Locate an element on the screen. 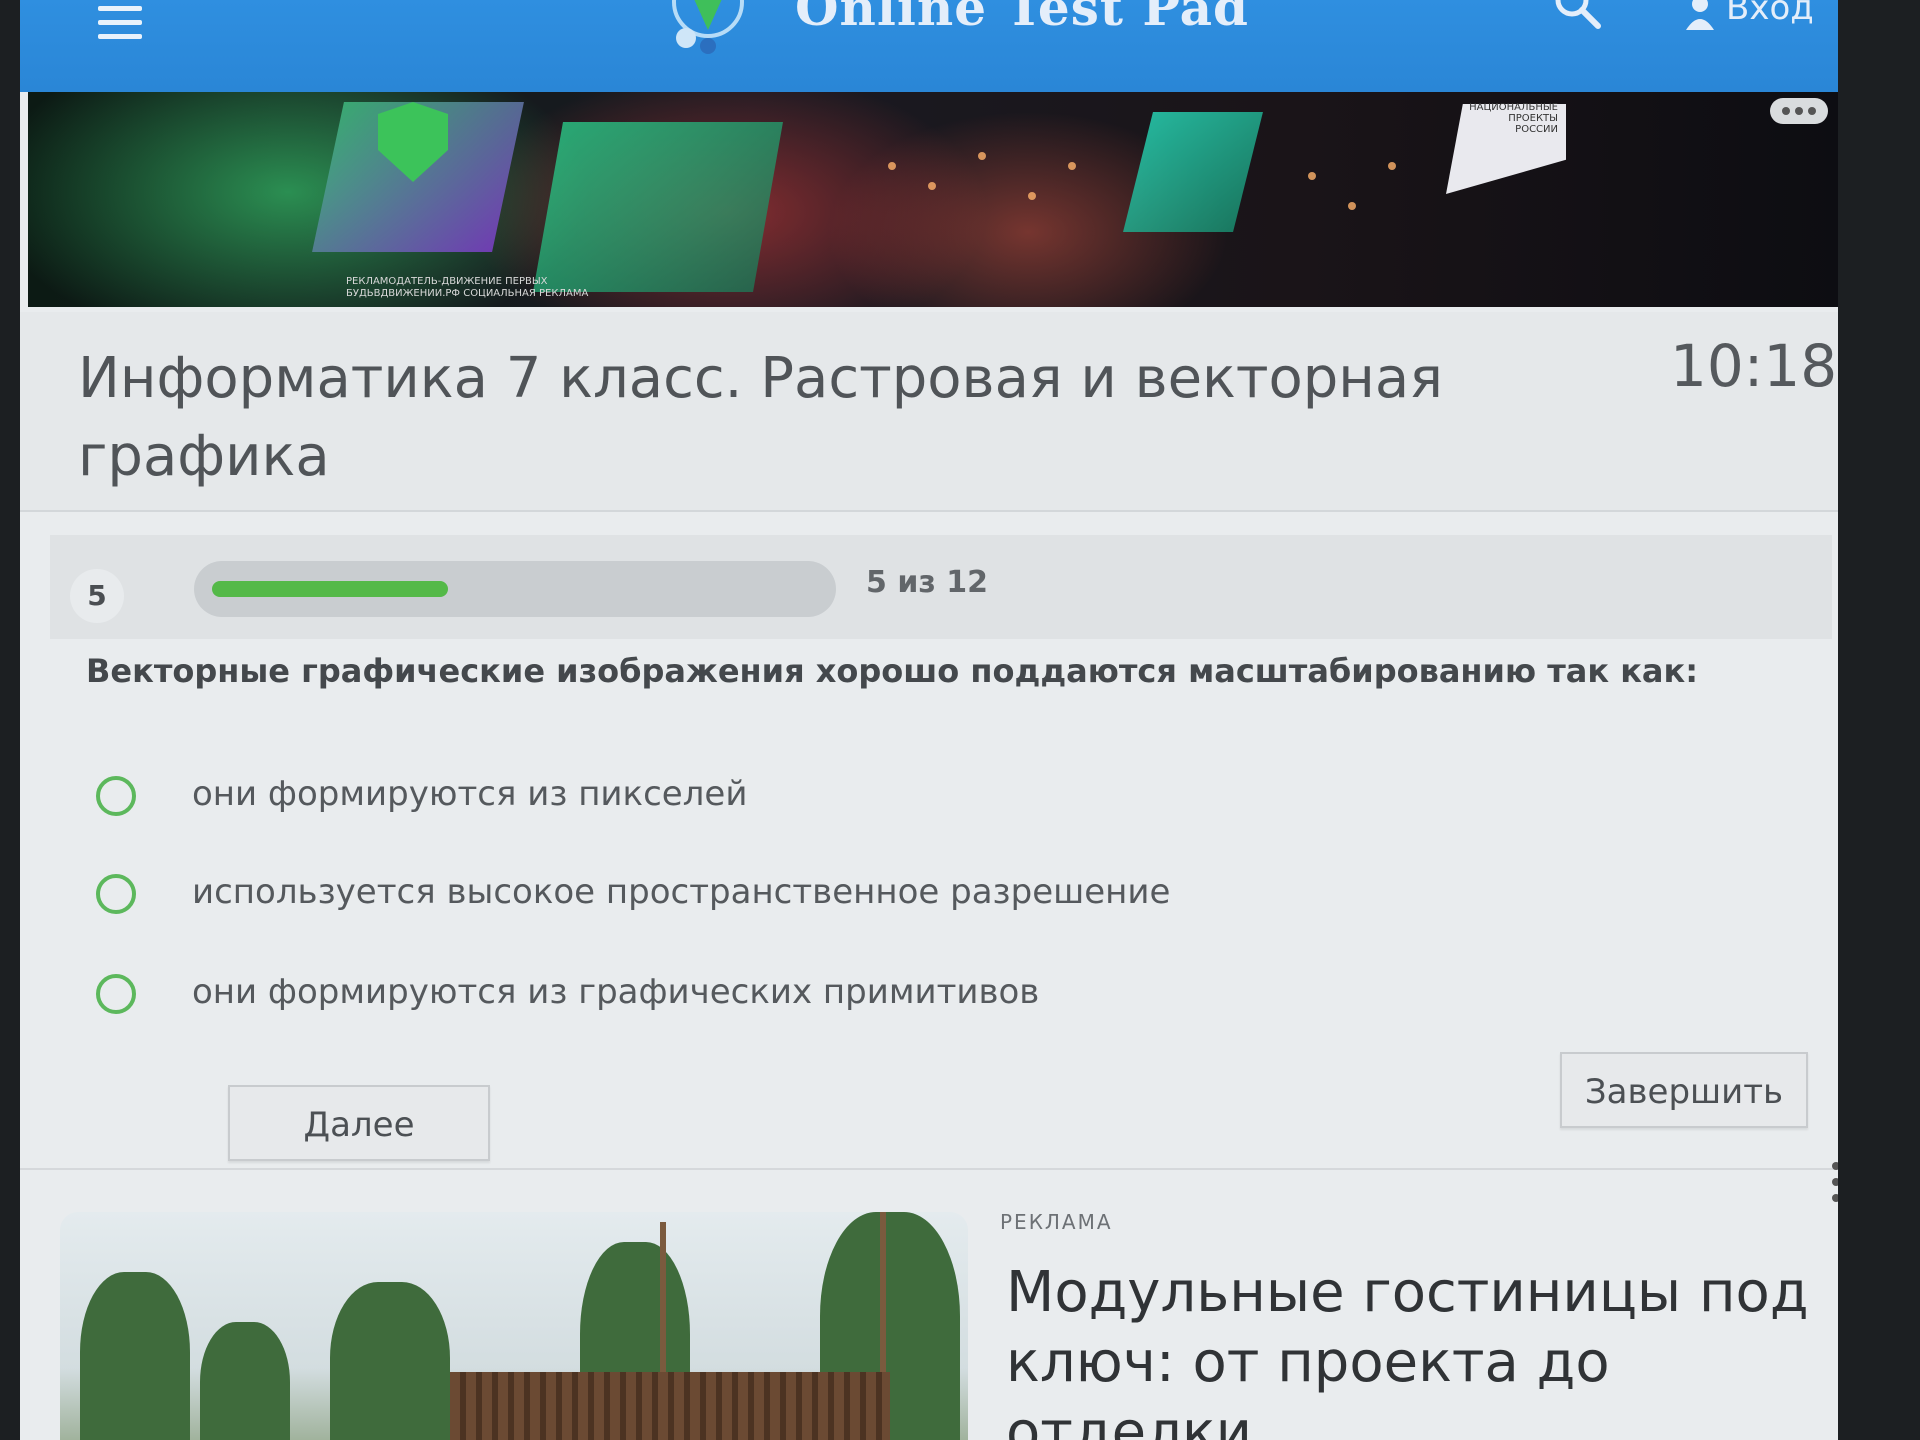  logo-icon is located at coordinates (708, 28).